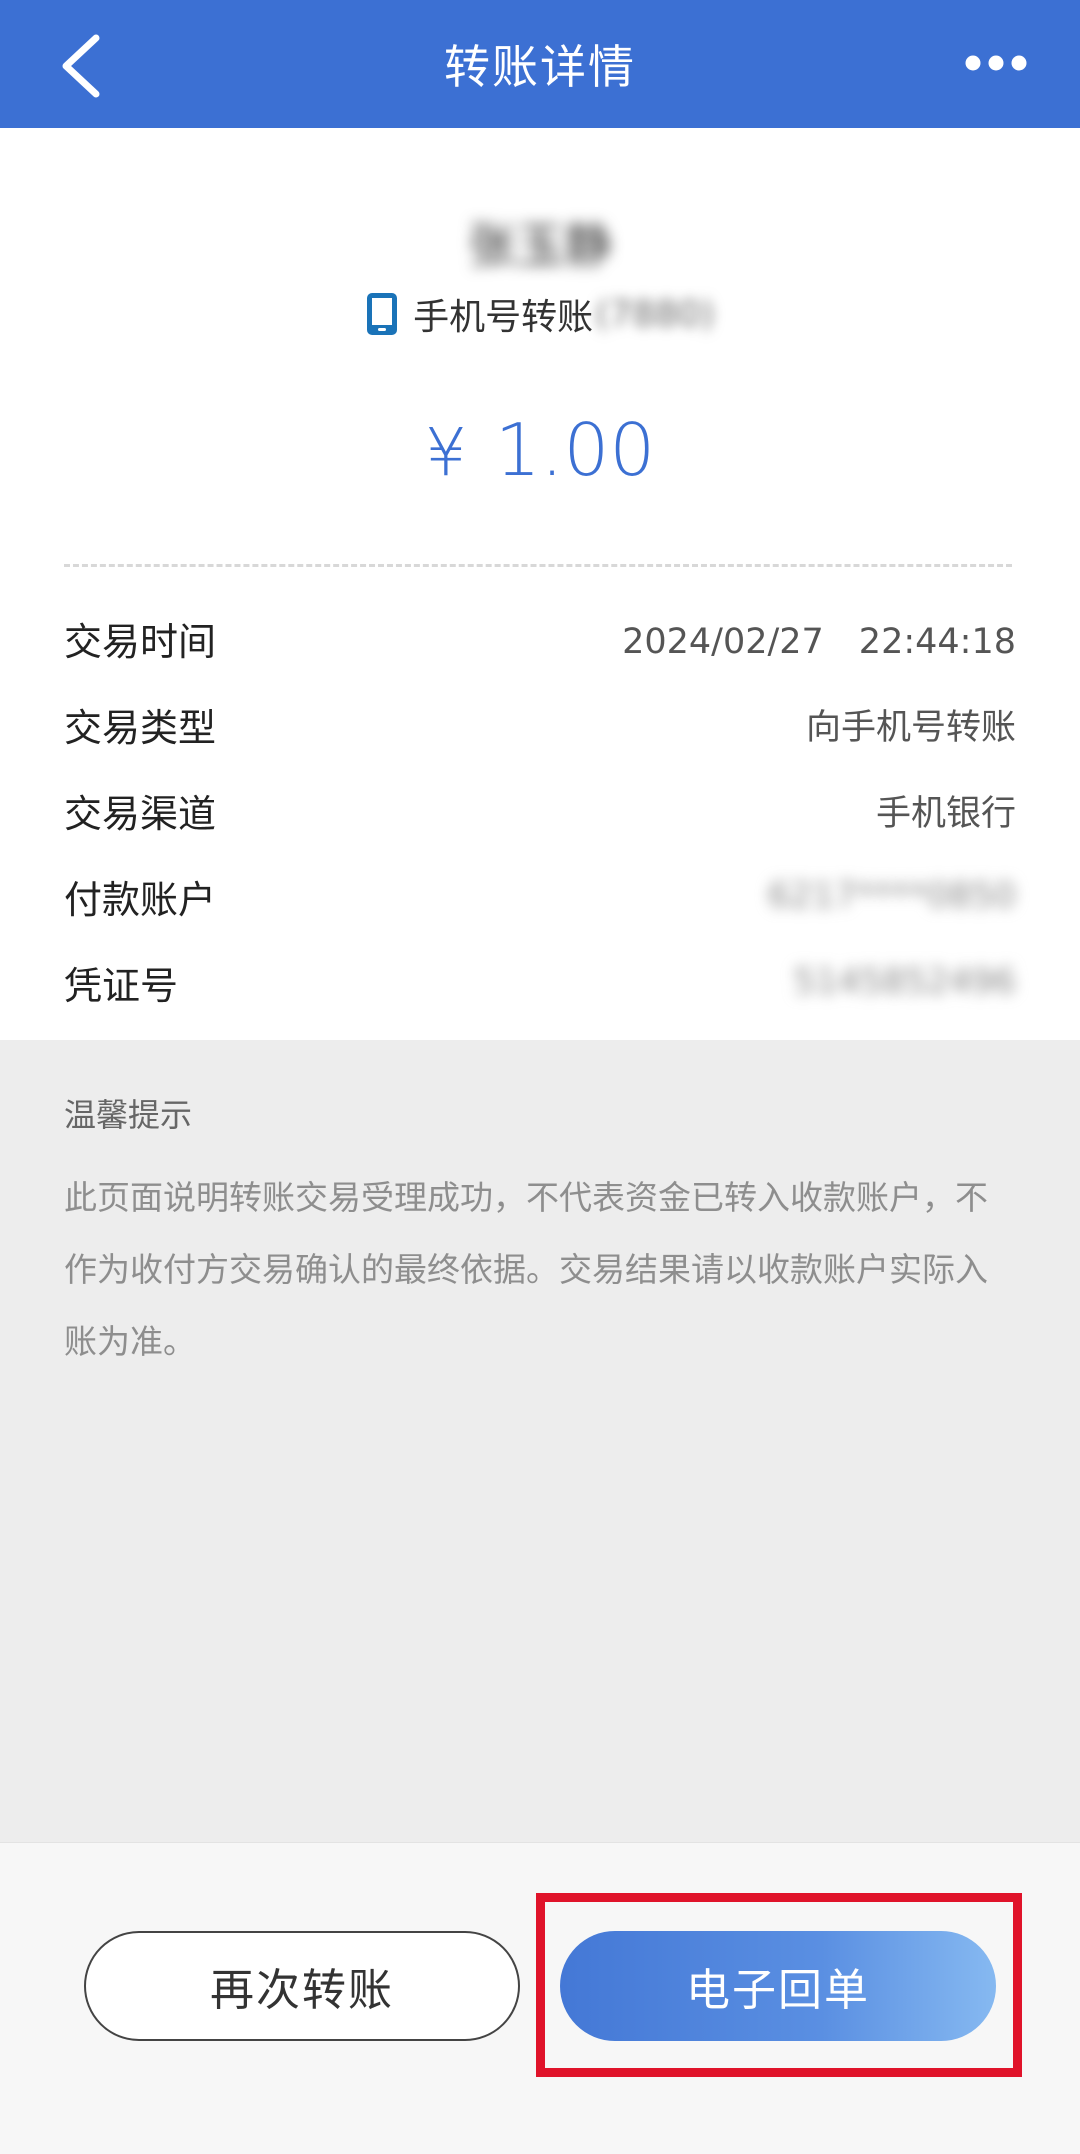 This screenshot has width=1080, height=2154. Describe the element at coordinates (540, 810) in the screenshot. I see `detail-row-channel: 交易渠道 手机银行` at that location.